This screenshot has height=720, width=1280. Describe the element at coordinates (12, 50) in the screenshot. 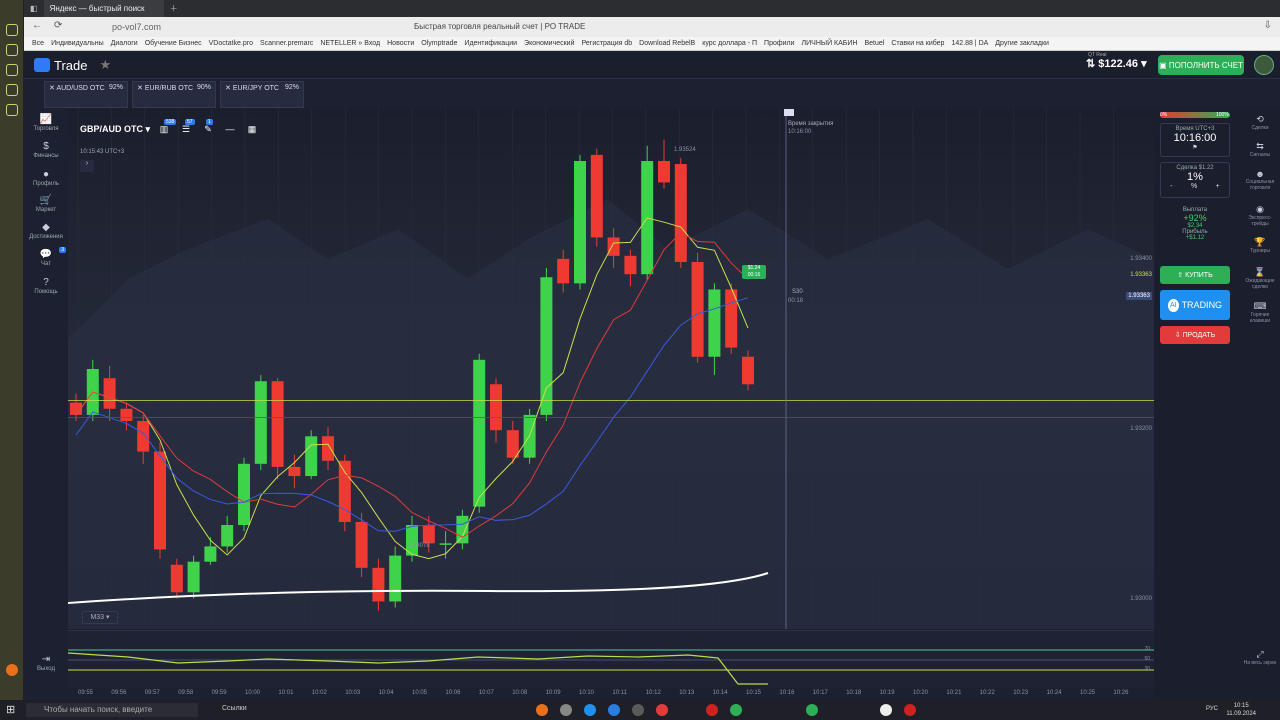

I see `bookmark-icon` at that location.